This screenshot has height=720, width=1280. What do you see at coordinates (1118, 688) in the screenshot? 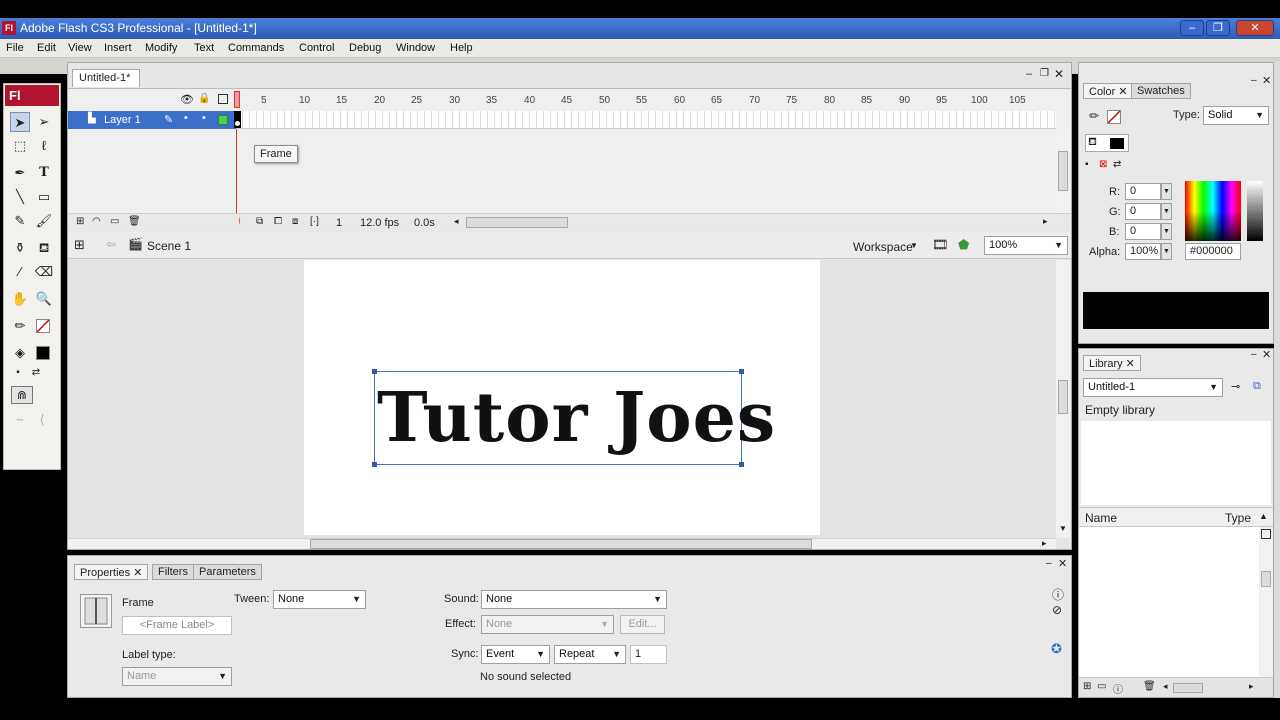
I see `properties-icon: ⓘ` at bounding box center [1118, 688].